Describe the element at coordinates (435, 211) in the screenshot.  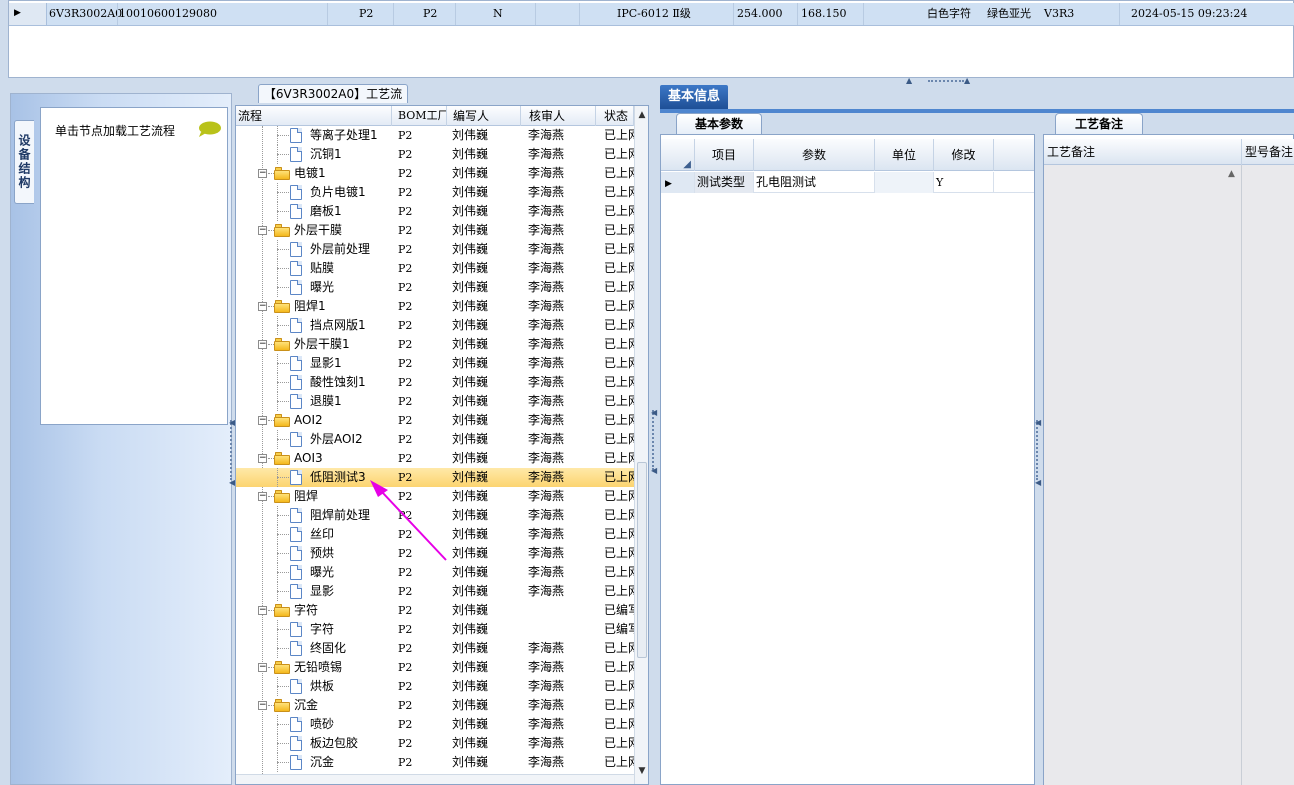
I see `tree-step-row: 磨板1 P2 刘伟巍 李海燕 已上网` at that location.